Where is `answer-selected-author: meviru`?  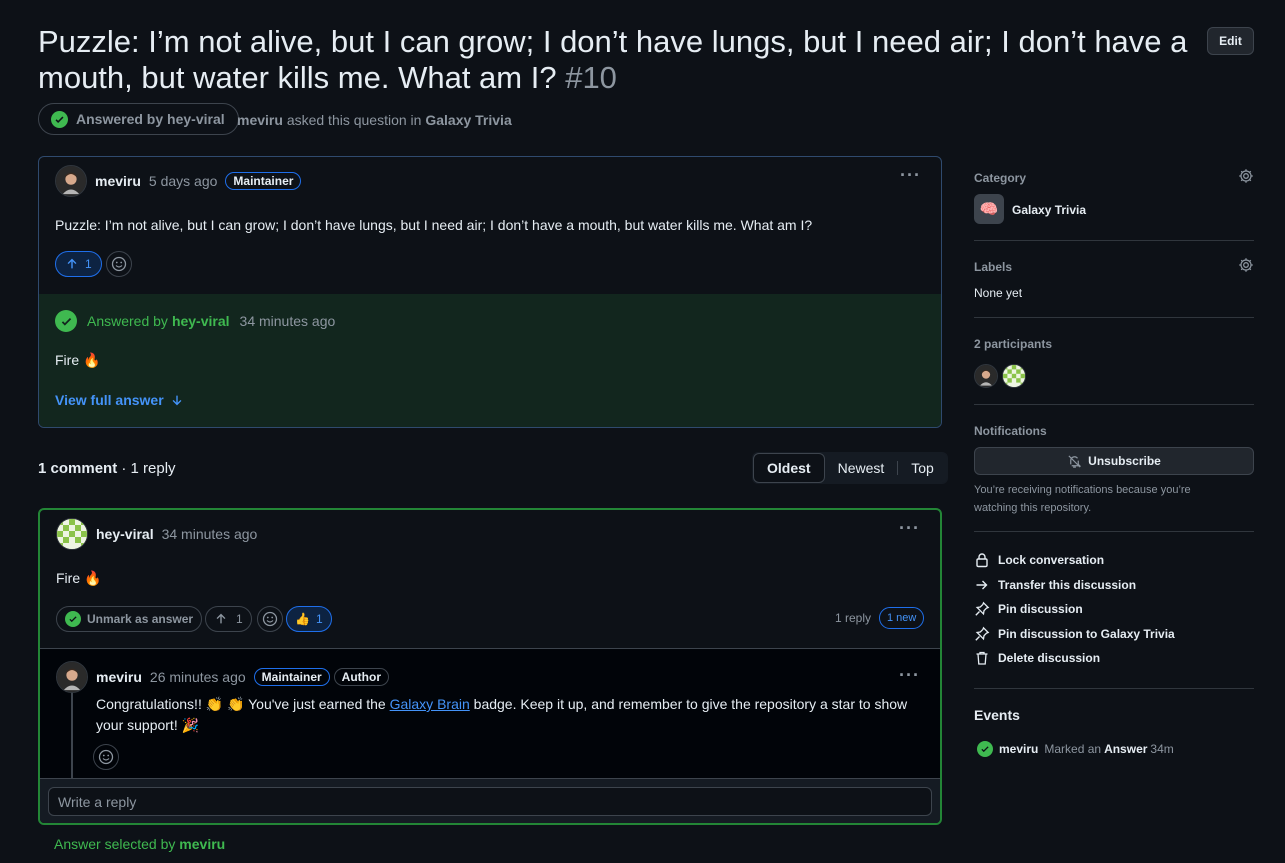
answer-selected-author: meviru is located at coordinates (202, 844).